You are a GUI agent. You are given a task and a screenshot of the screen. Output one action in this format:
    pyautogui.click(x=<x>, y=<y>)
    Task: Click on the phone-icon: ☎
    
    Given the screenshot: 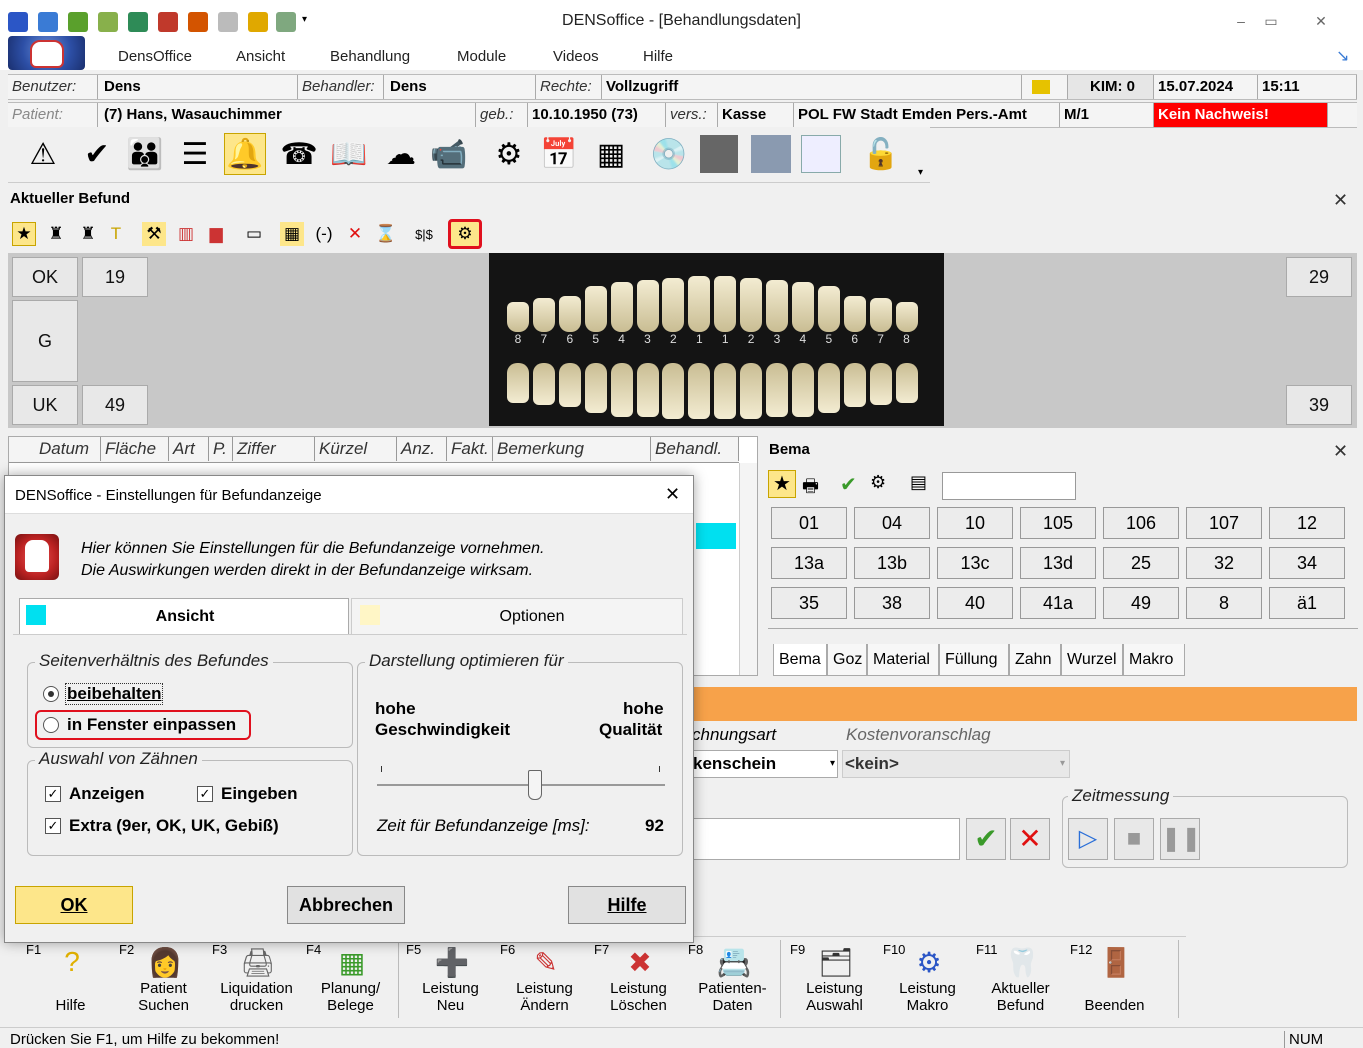 What is the action you would take?
    pyautogui.click(x=299, y=154)
    